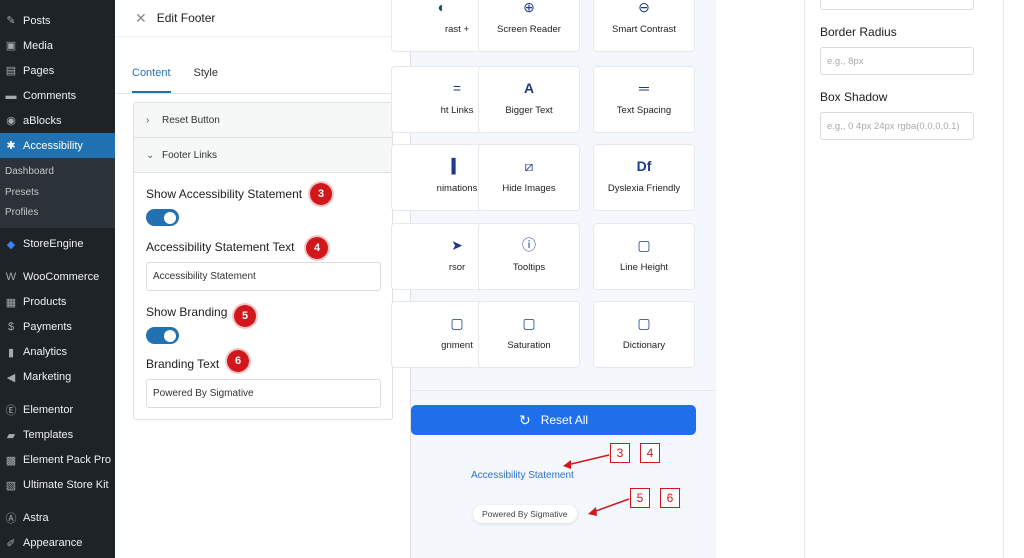 The height and width of the screenshot is (558, 1024). I want to click on analytics-icon: ▮, so click(11, 352).